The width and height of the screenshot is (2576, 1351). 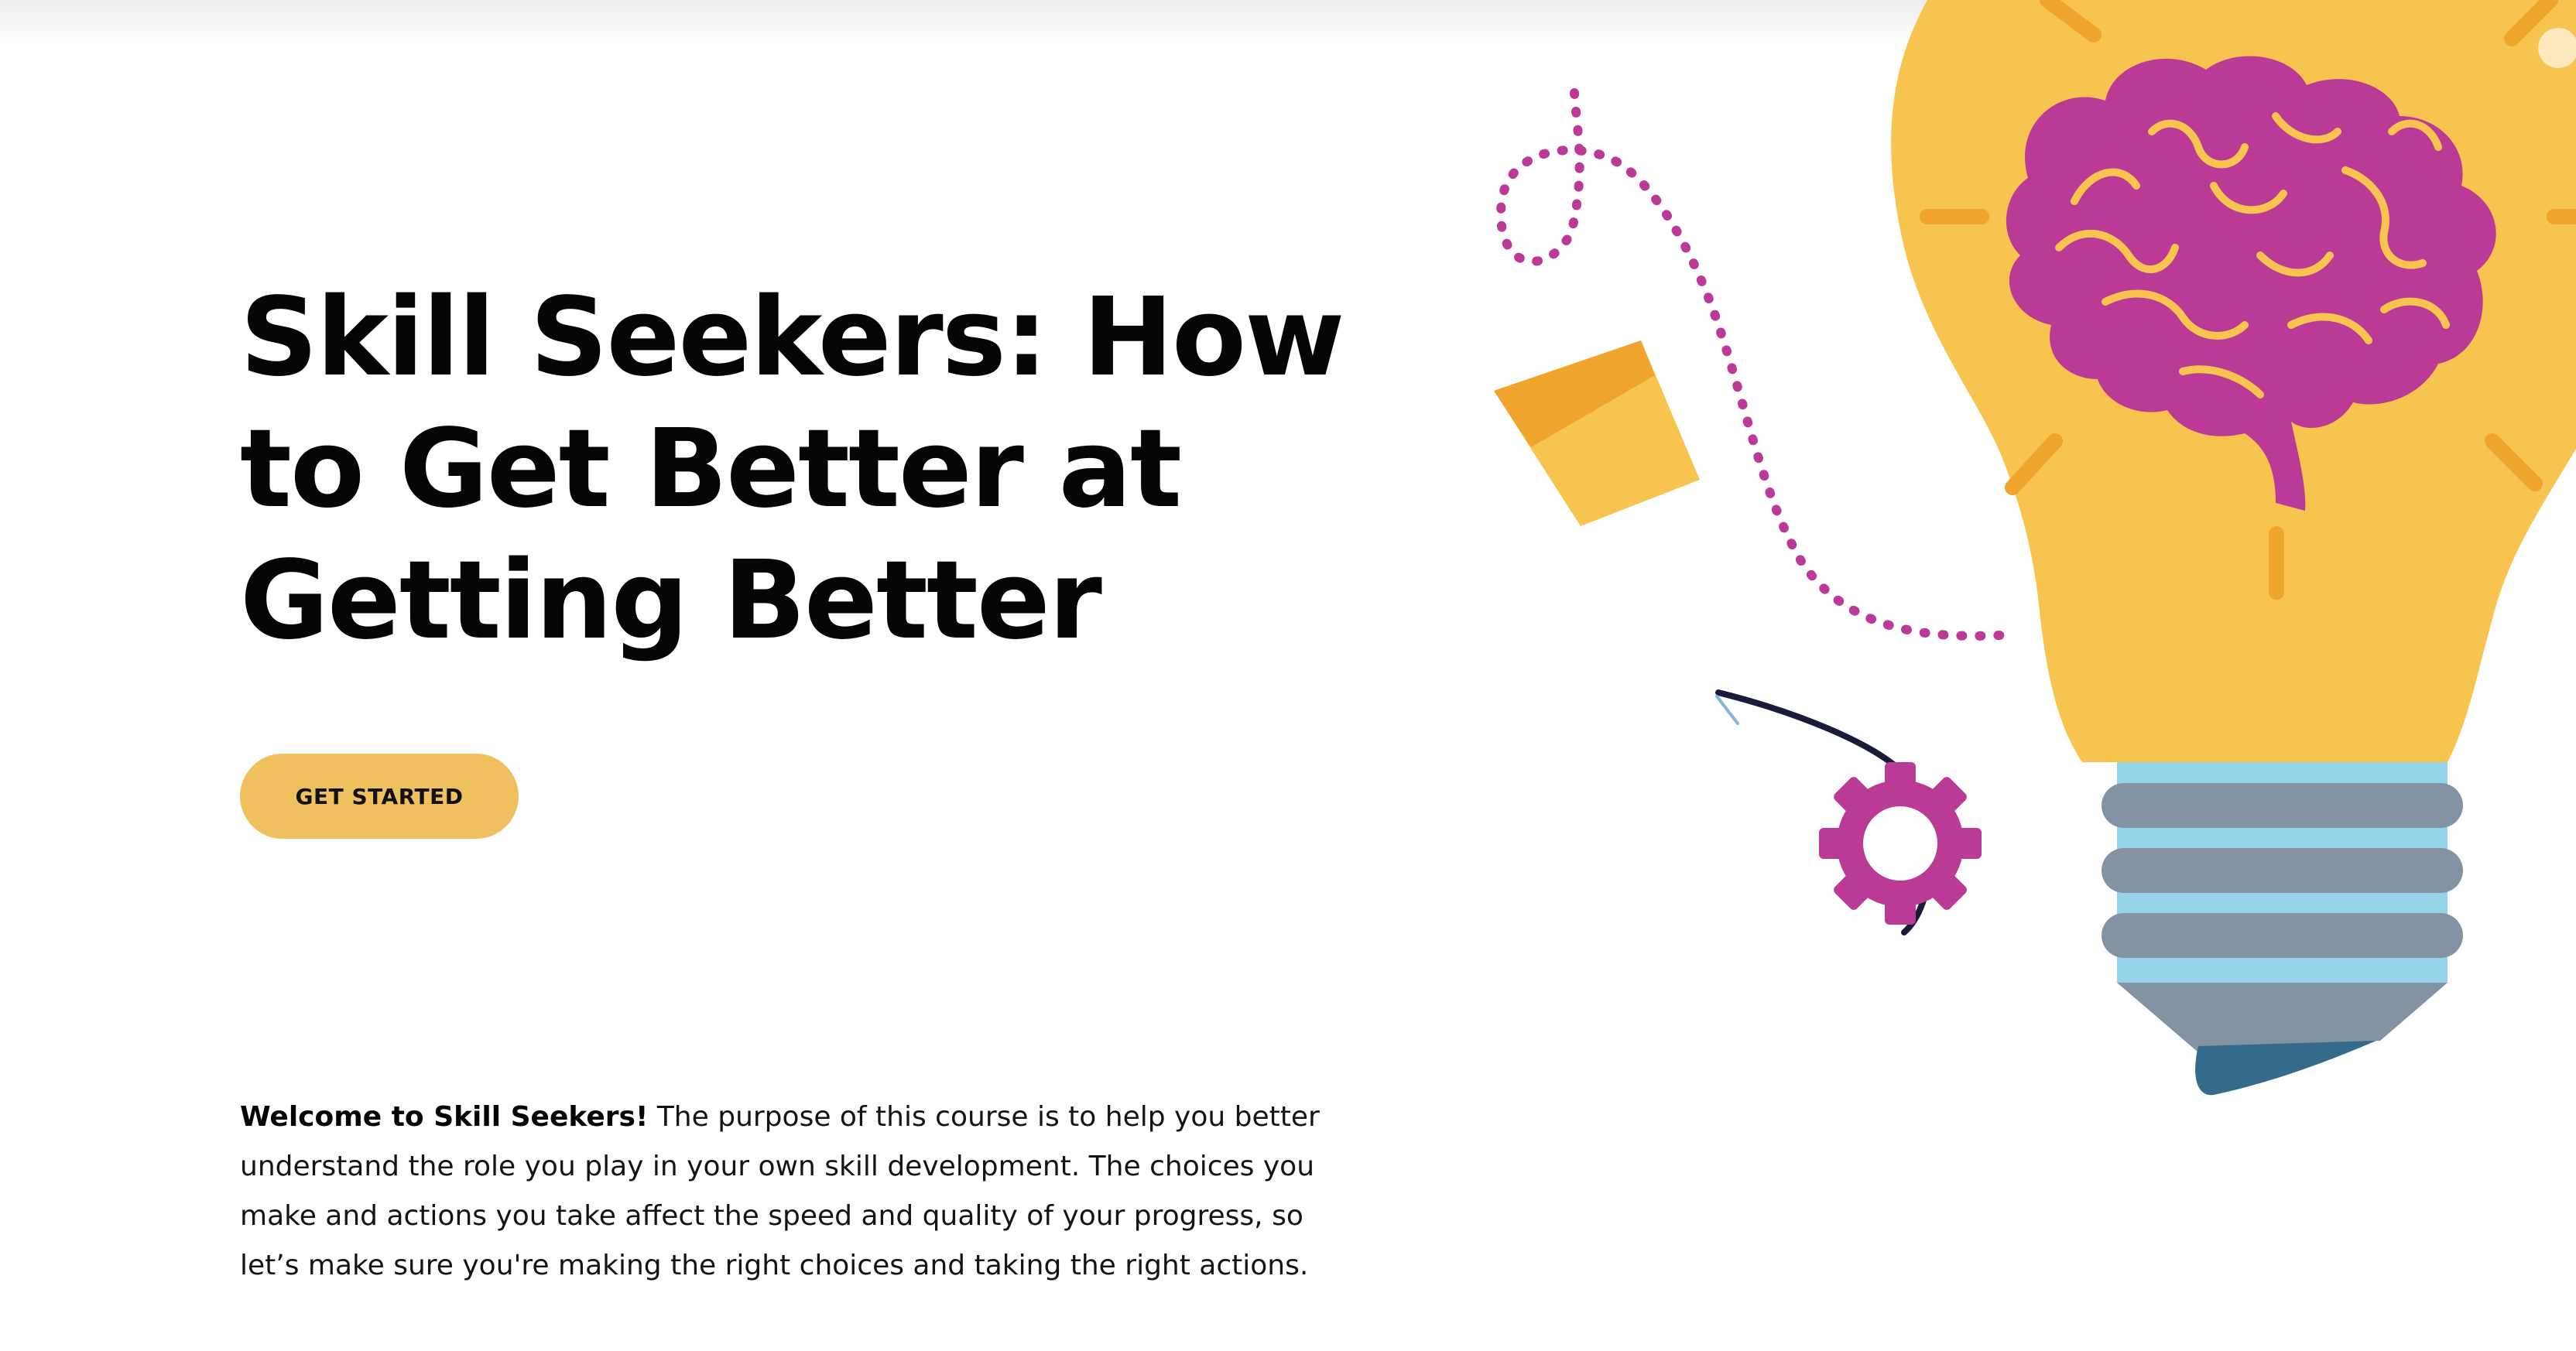 I want to click on get-started-button: GET STARTED, so click(x=379, y=797).